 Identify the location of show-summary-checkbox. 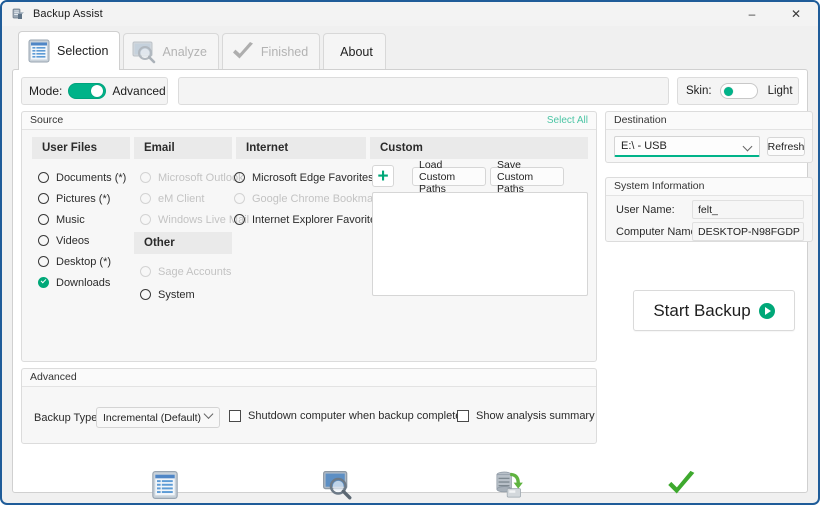
(463, 416).